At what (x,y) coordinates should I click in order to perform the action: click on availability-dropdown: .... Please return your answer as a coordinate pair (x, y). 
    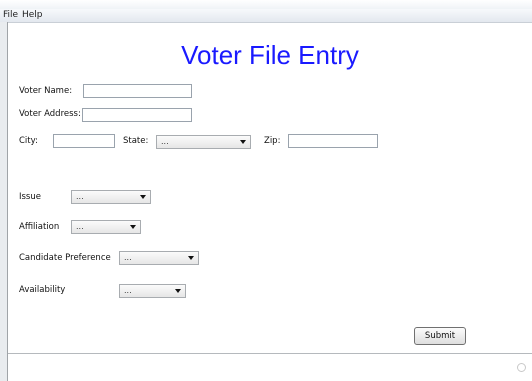
    Looking at the image, I should click on (152, 291).